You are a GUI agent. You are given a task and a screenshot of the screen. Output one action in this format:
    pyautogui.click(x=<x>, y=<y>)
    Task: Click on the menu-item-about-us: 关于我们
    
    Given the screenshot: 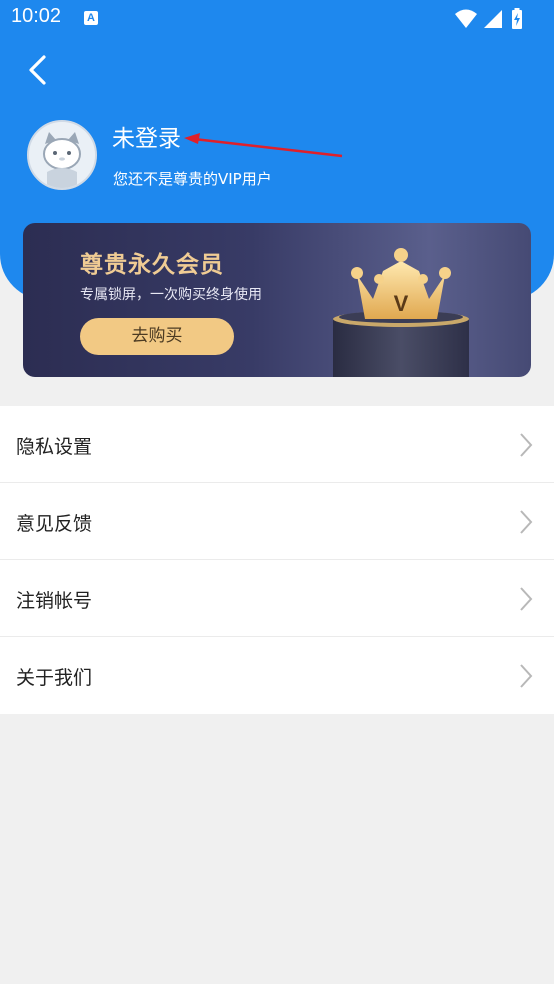 What is the action you would take?
    pyautogui.click(x=277, y=675)
    